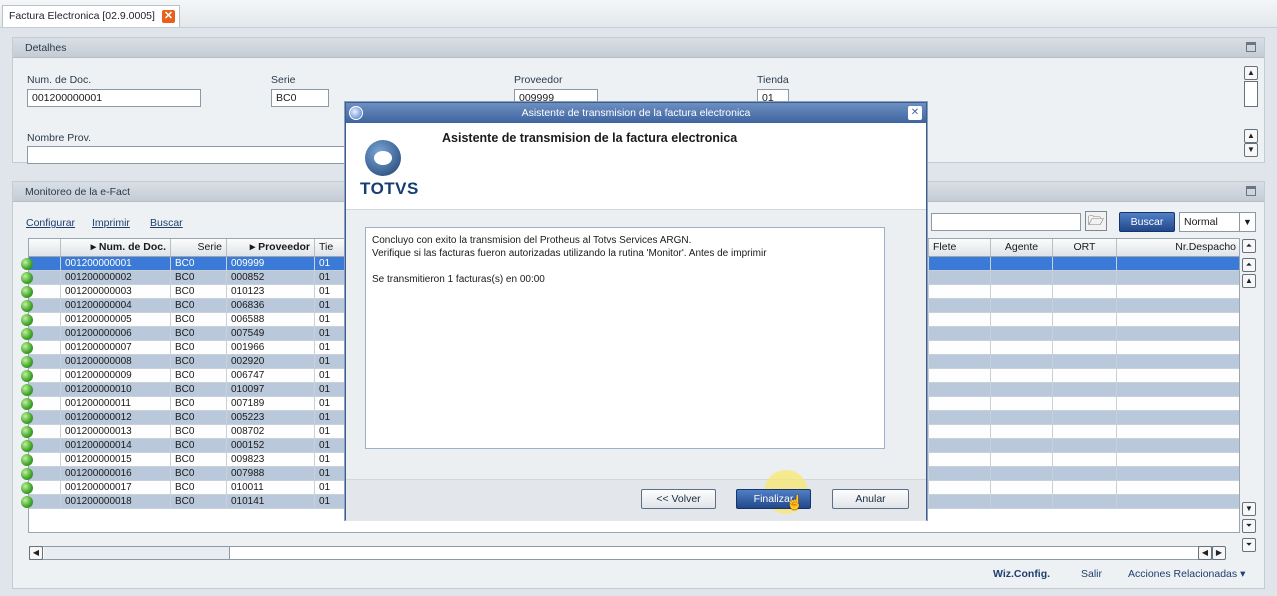 The width and height of the screenshot is (1277, 596). Describe the element at coordinates (1021, 574) in the screenshot. I see `wiz-config-button: Wiz.Config.` at that location.